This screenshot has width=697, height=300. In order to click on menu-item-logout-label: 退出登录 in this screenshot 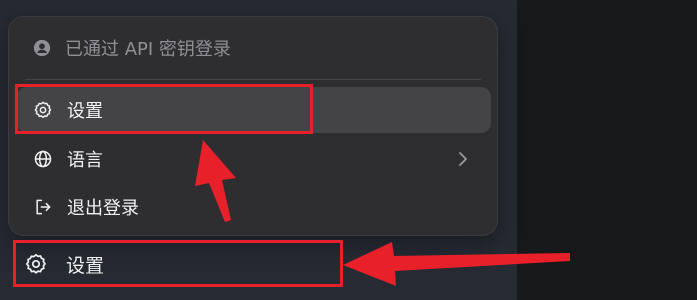, I will do `click(103, 208)`.